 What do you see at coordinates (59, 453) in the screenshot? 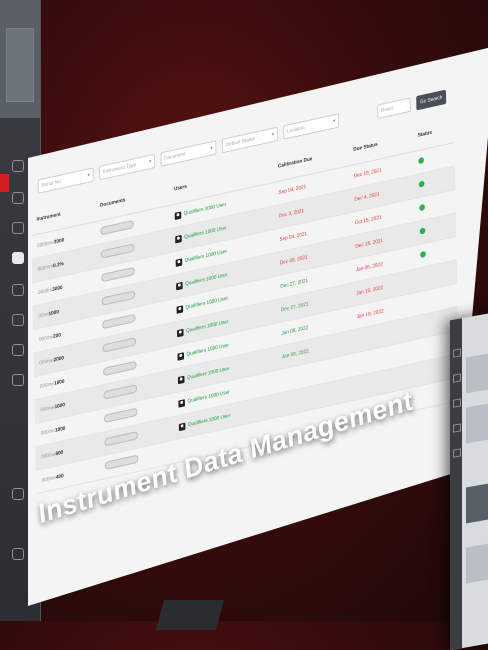
I see `instrument-id: 800` at bounding box center [59, 453].